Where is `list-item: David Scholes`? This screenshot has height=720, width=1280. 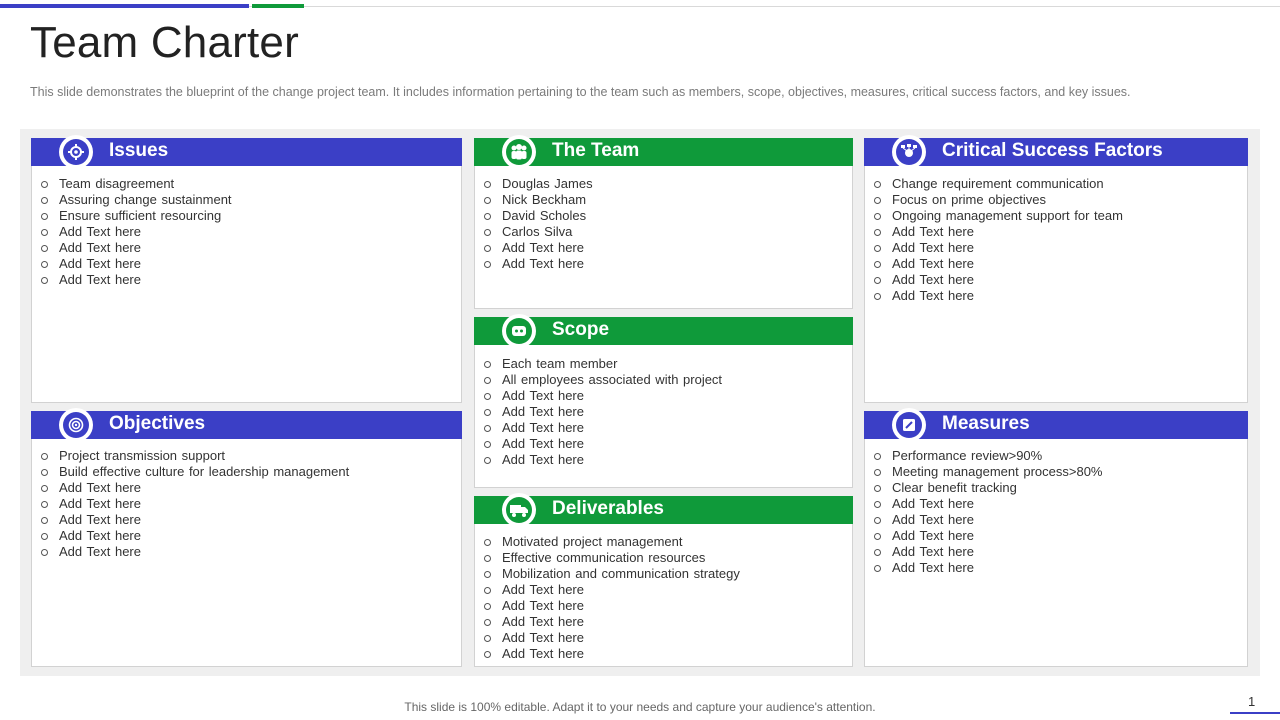 list-item: David Scholes is located at coordinates (538, 216).